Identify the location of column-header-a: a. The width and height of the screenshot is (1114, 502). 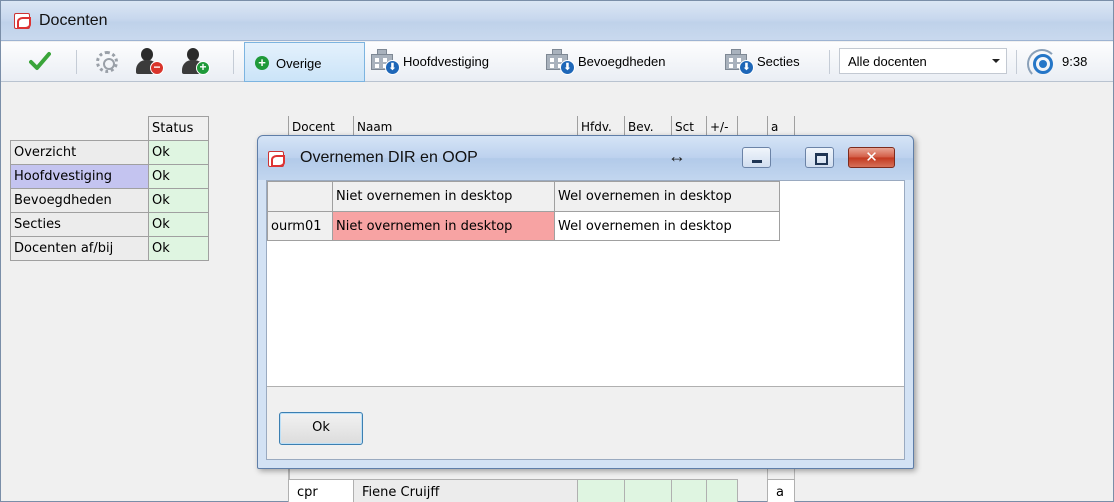
(781, 126).